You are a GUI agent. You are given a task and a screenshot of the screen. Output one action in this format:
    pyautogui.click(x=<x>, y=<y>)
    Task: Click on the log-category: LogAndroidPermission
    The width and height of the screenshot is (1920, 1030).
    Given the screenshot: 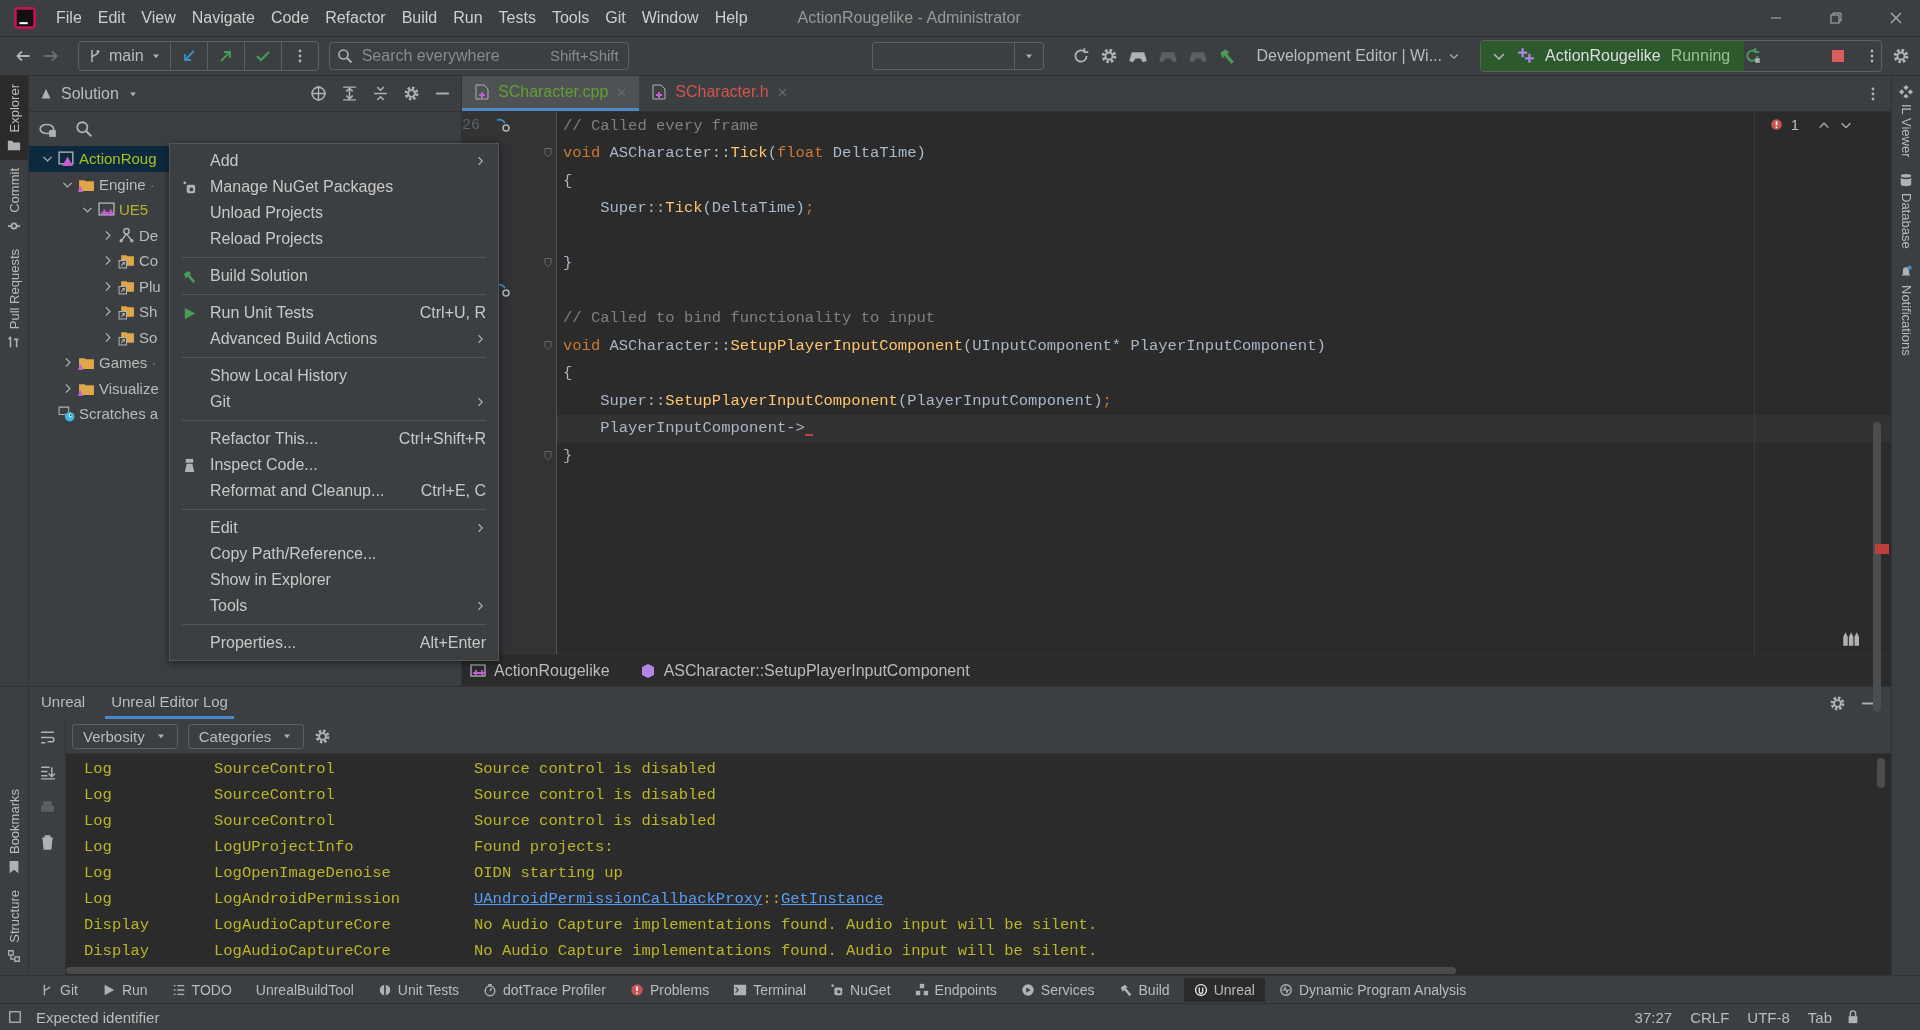 What is the action you would take?
    pyautogui.click(x=308, y=899)
    